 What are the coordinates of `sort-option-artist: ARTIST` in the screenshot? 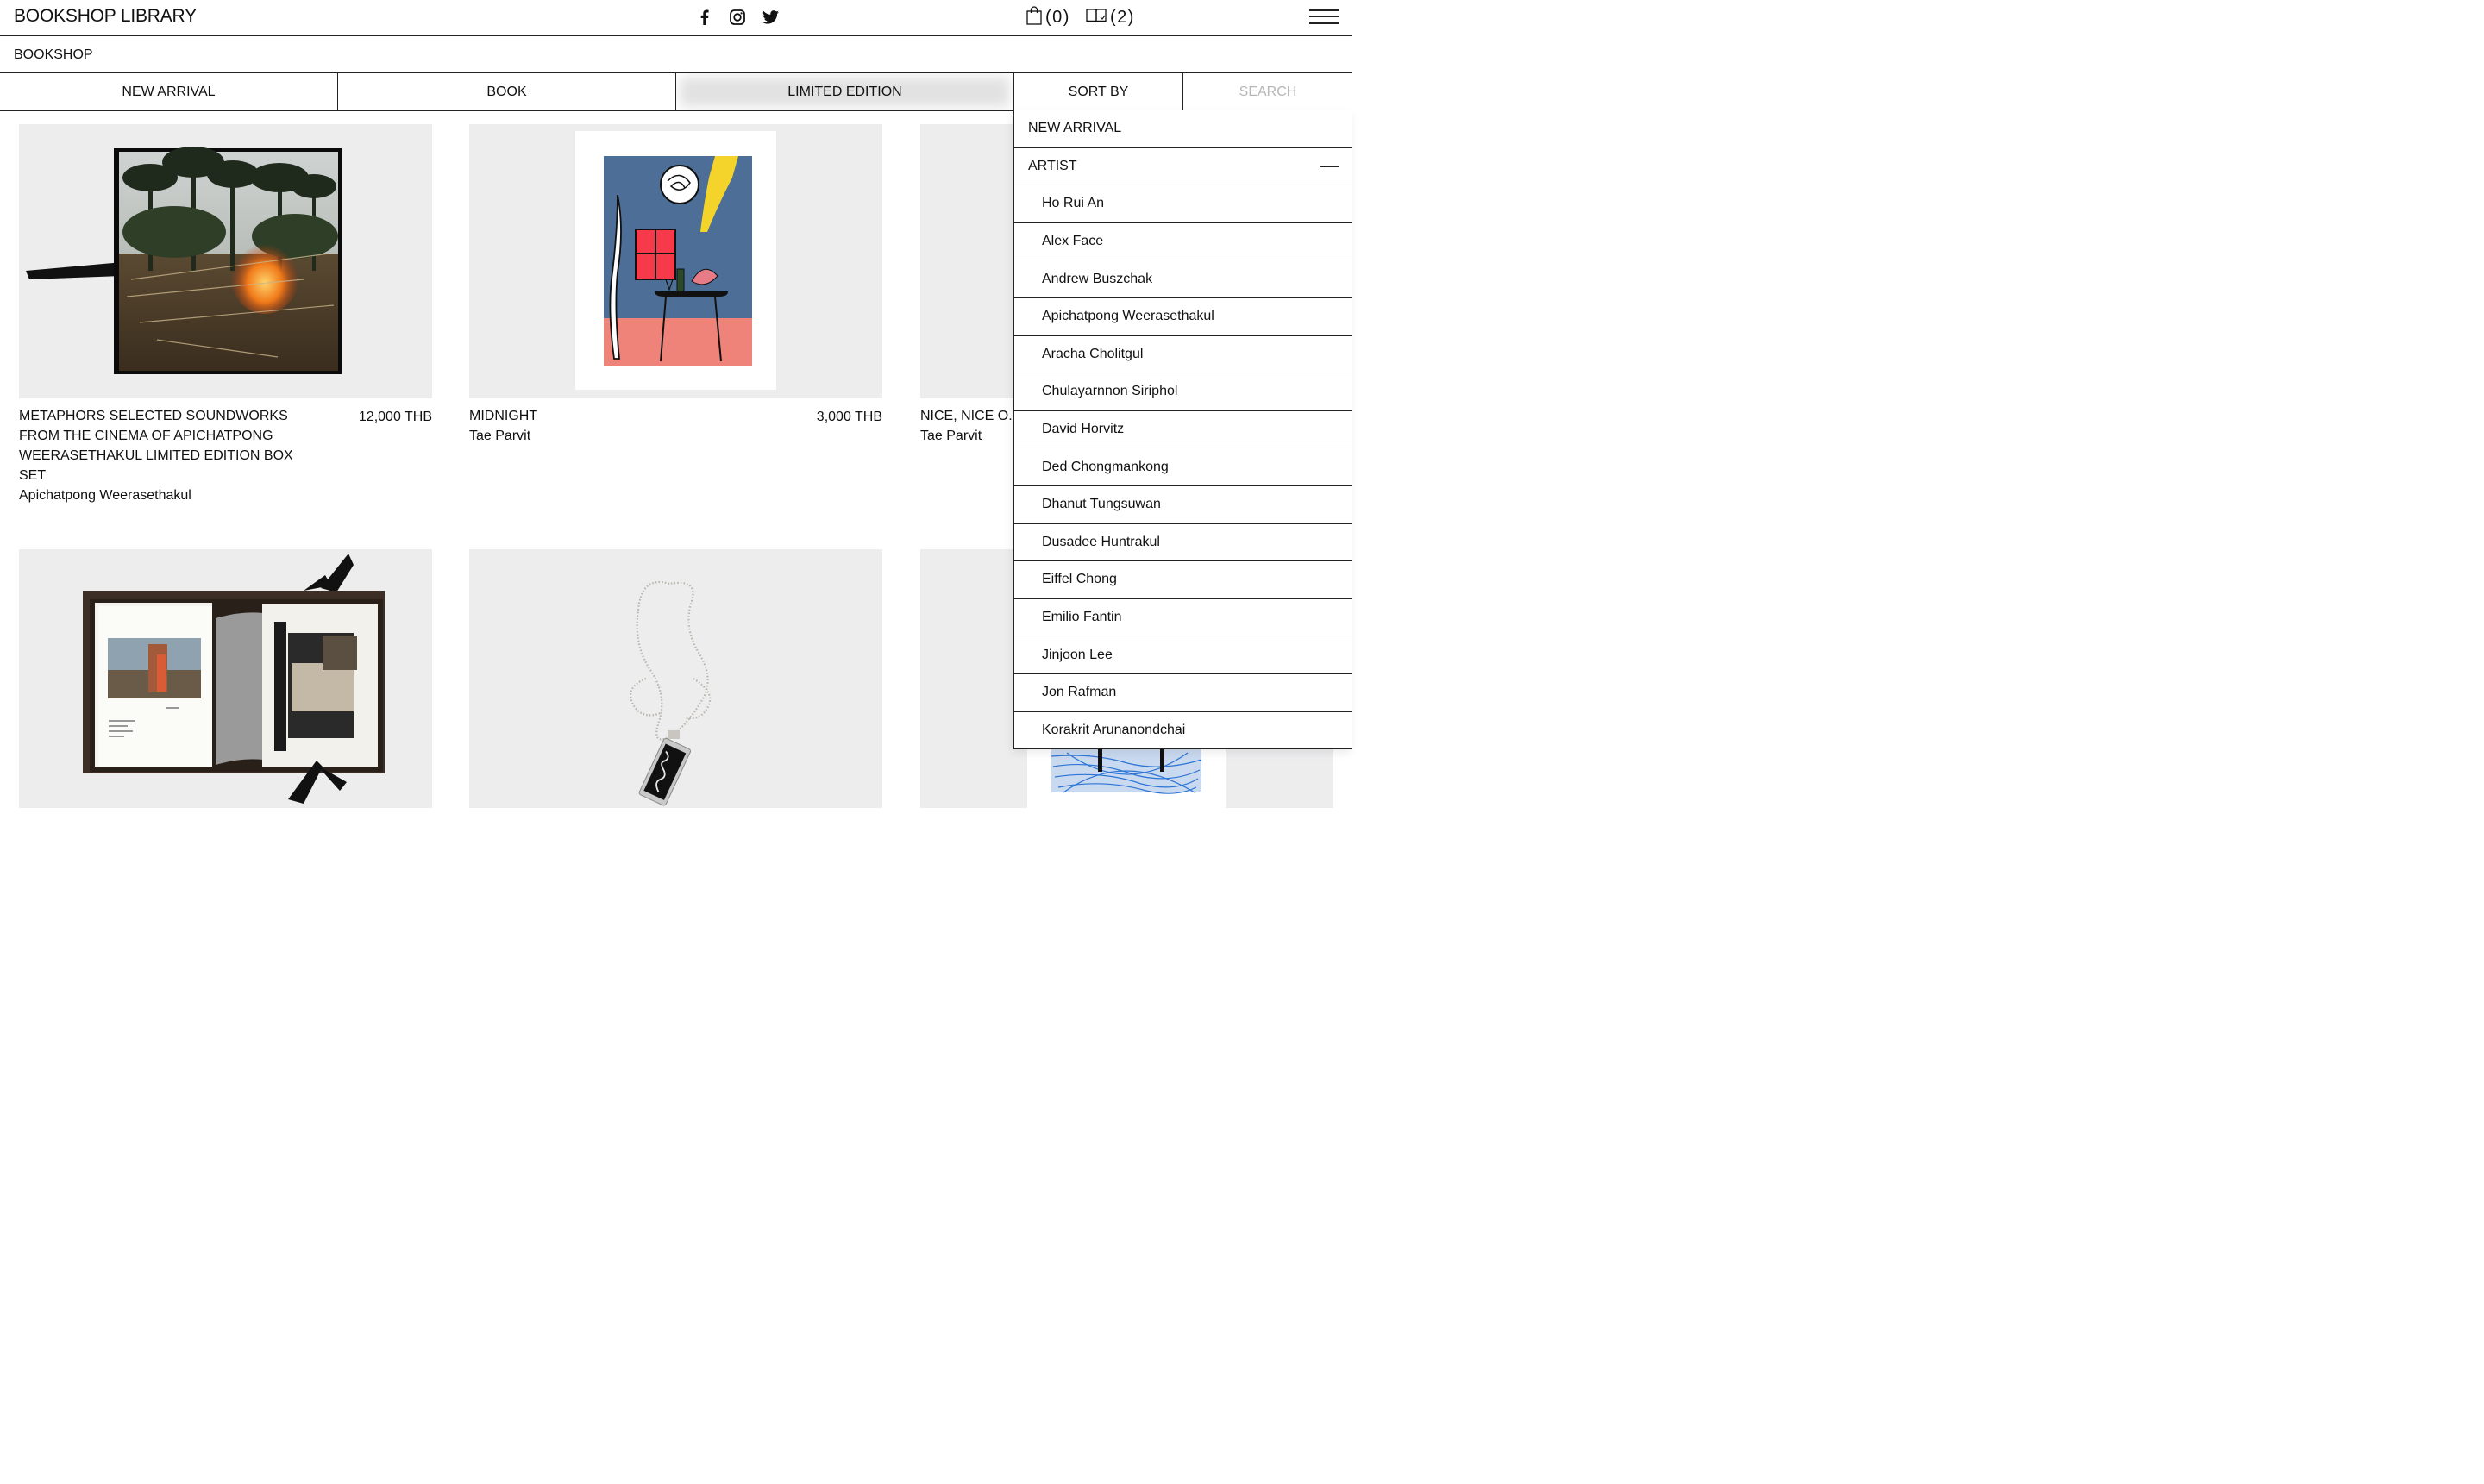 It's located at (1183, 167).